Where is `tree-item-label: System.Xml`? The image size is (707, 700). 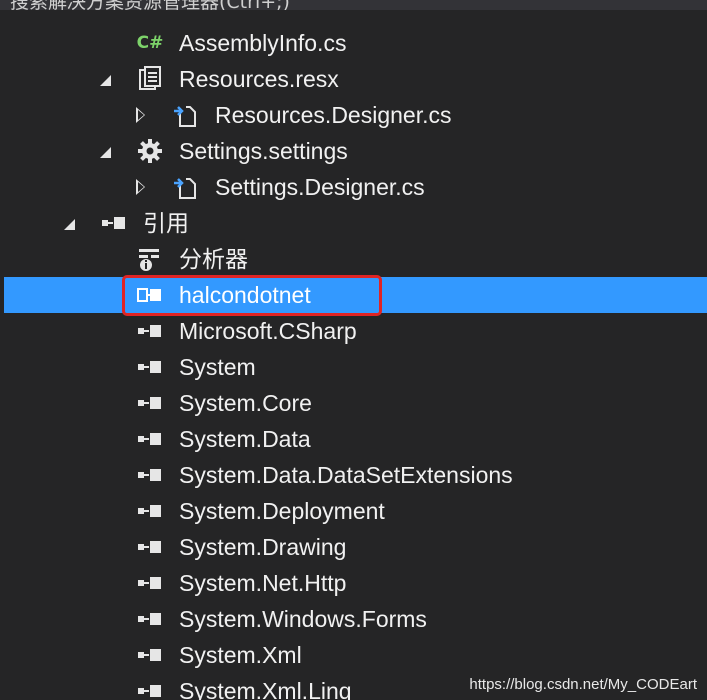
tree-item-label: System.Xml is located at coordinates (240, 655).